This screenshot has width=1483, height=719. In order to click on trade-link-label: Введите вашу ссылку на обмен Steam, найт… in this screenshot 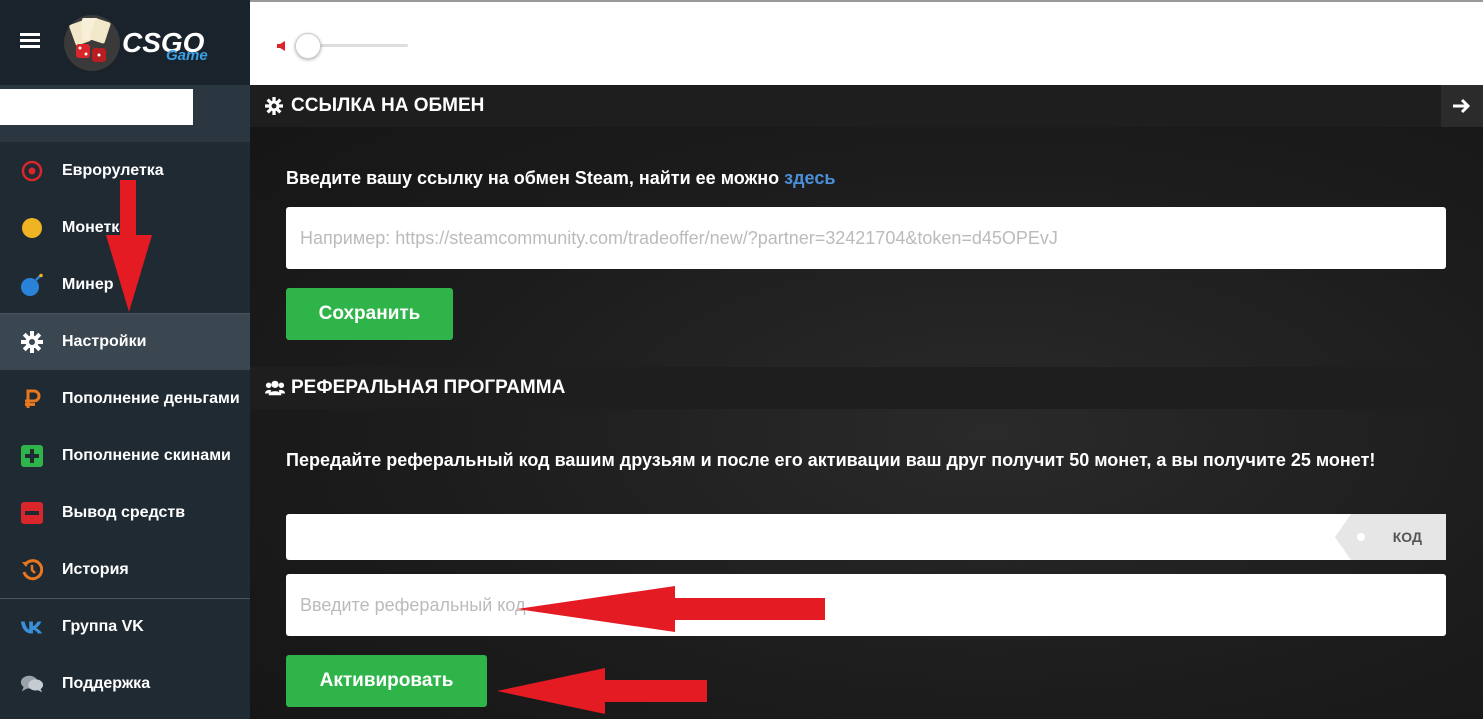, I will do `click(560, 178)`.